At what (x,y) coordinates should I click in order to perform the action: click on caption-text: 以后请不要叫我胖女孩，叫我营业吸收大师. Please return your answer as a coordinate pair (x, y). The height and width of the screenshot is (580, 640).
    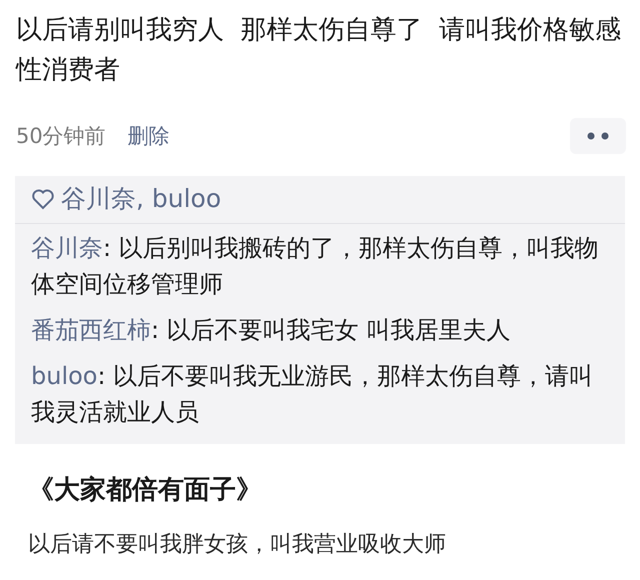
    Looking at the image, I should click on (237, 545).